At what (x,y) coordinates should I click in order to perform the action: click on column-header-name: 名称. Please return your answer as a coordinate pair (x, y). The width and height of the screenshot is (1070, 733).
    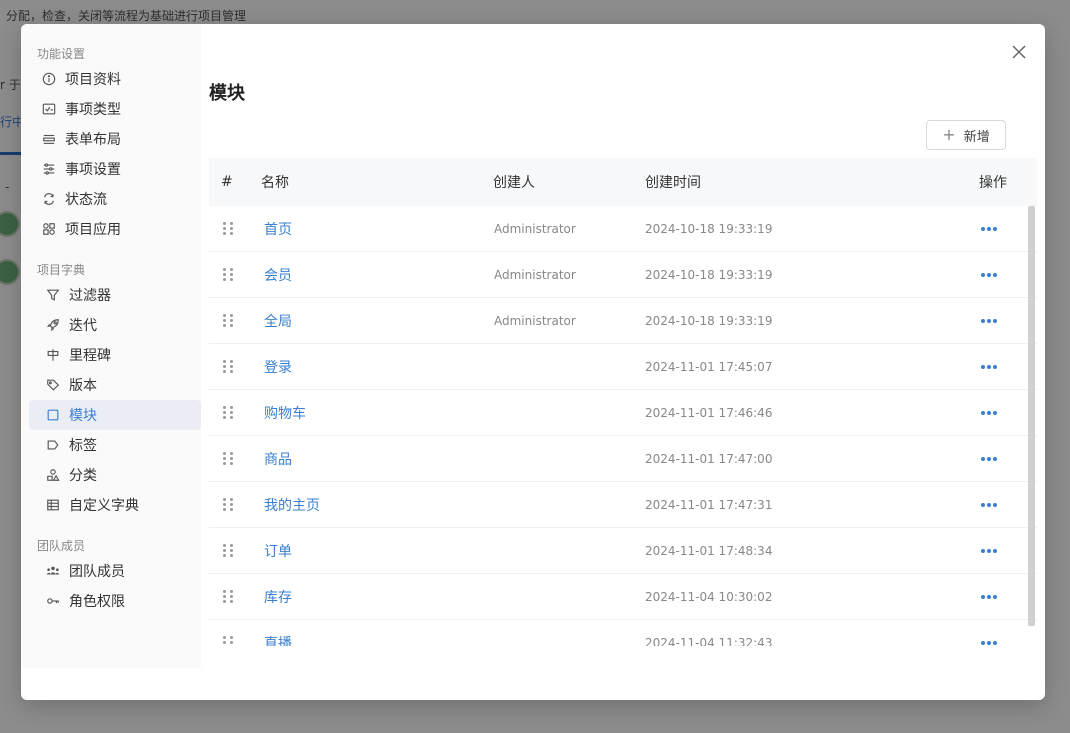
    Looking at the image, I should click on (275, 183).